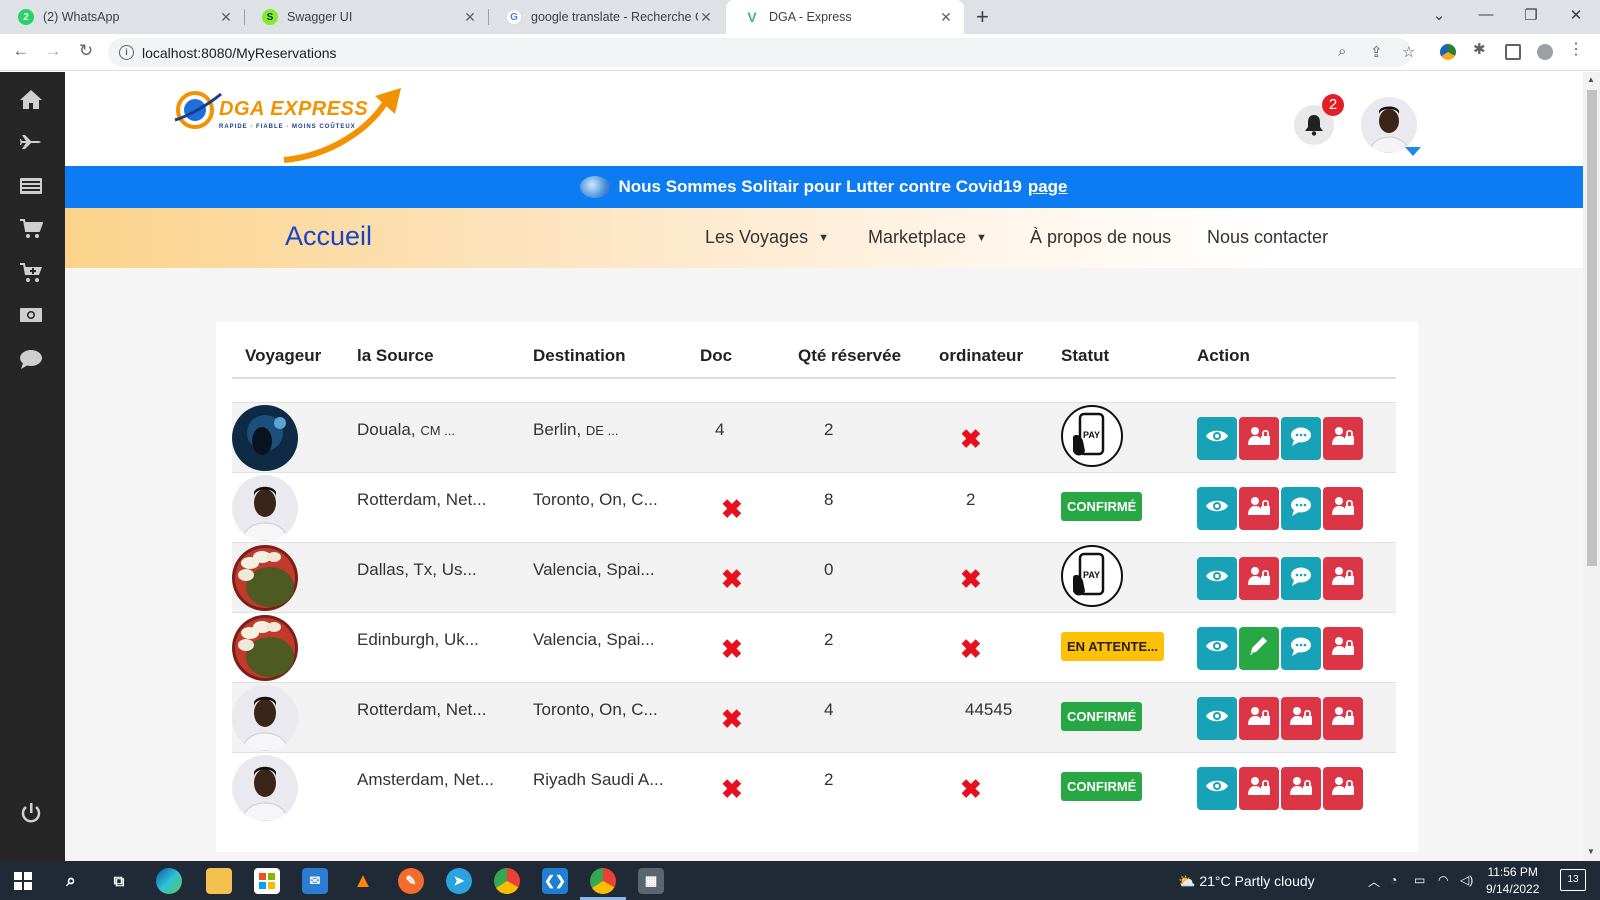 The width and height of the screenshot is (1600, 900). What do you see at coordinates (761, 52) in the screenshot?
I see `address-bar: i localhost:8080/MyReservations ⌕ ⇪ ☆` at bounding box center [761, 52].